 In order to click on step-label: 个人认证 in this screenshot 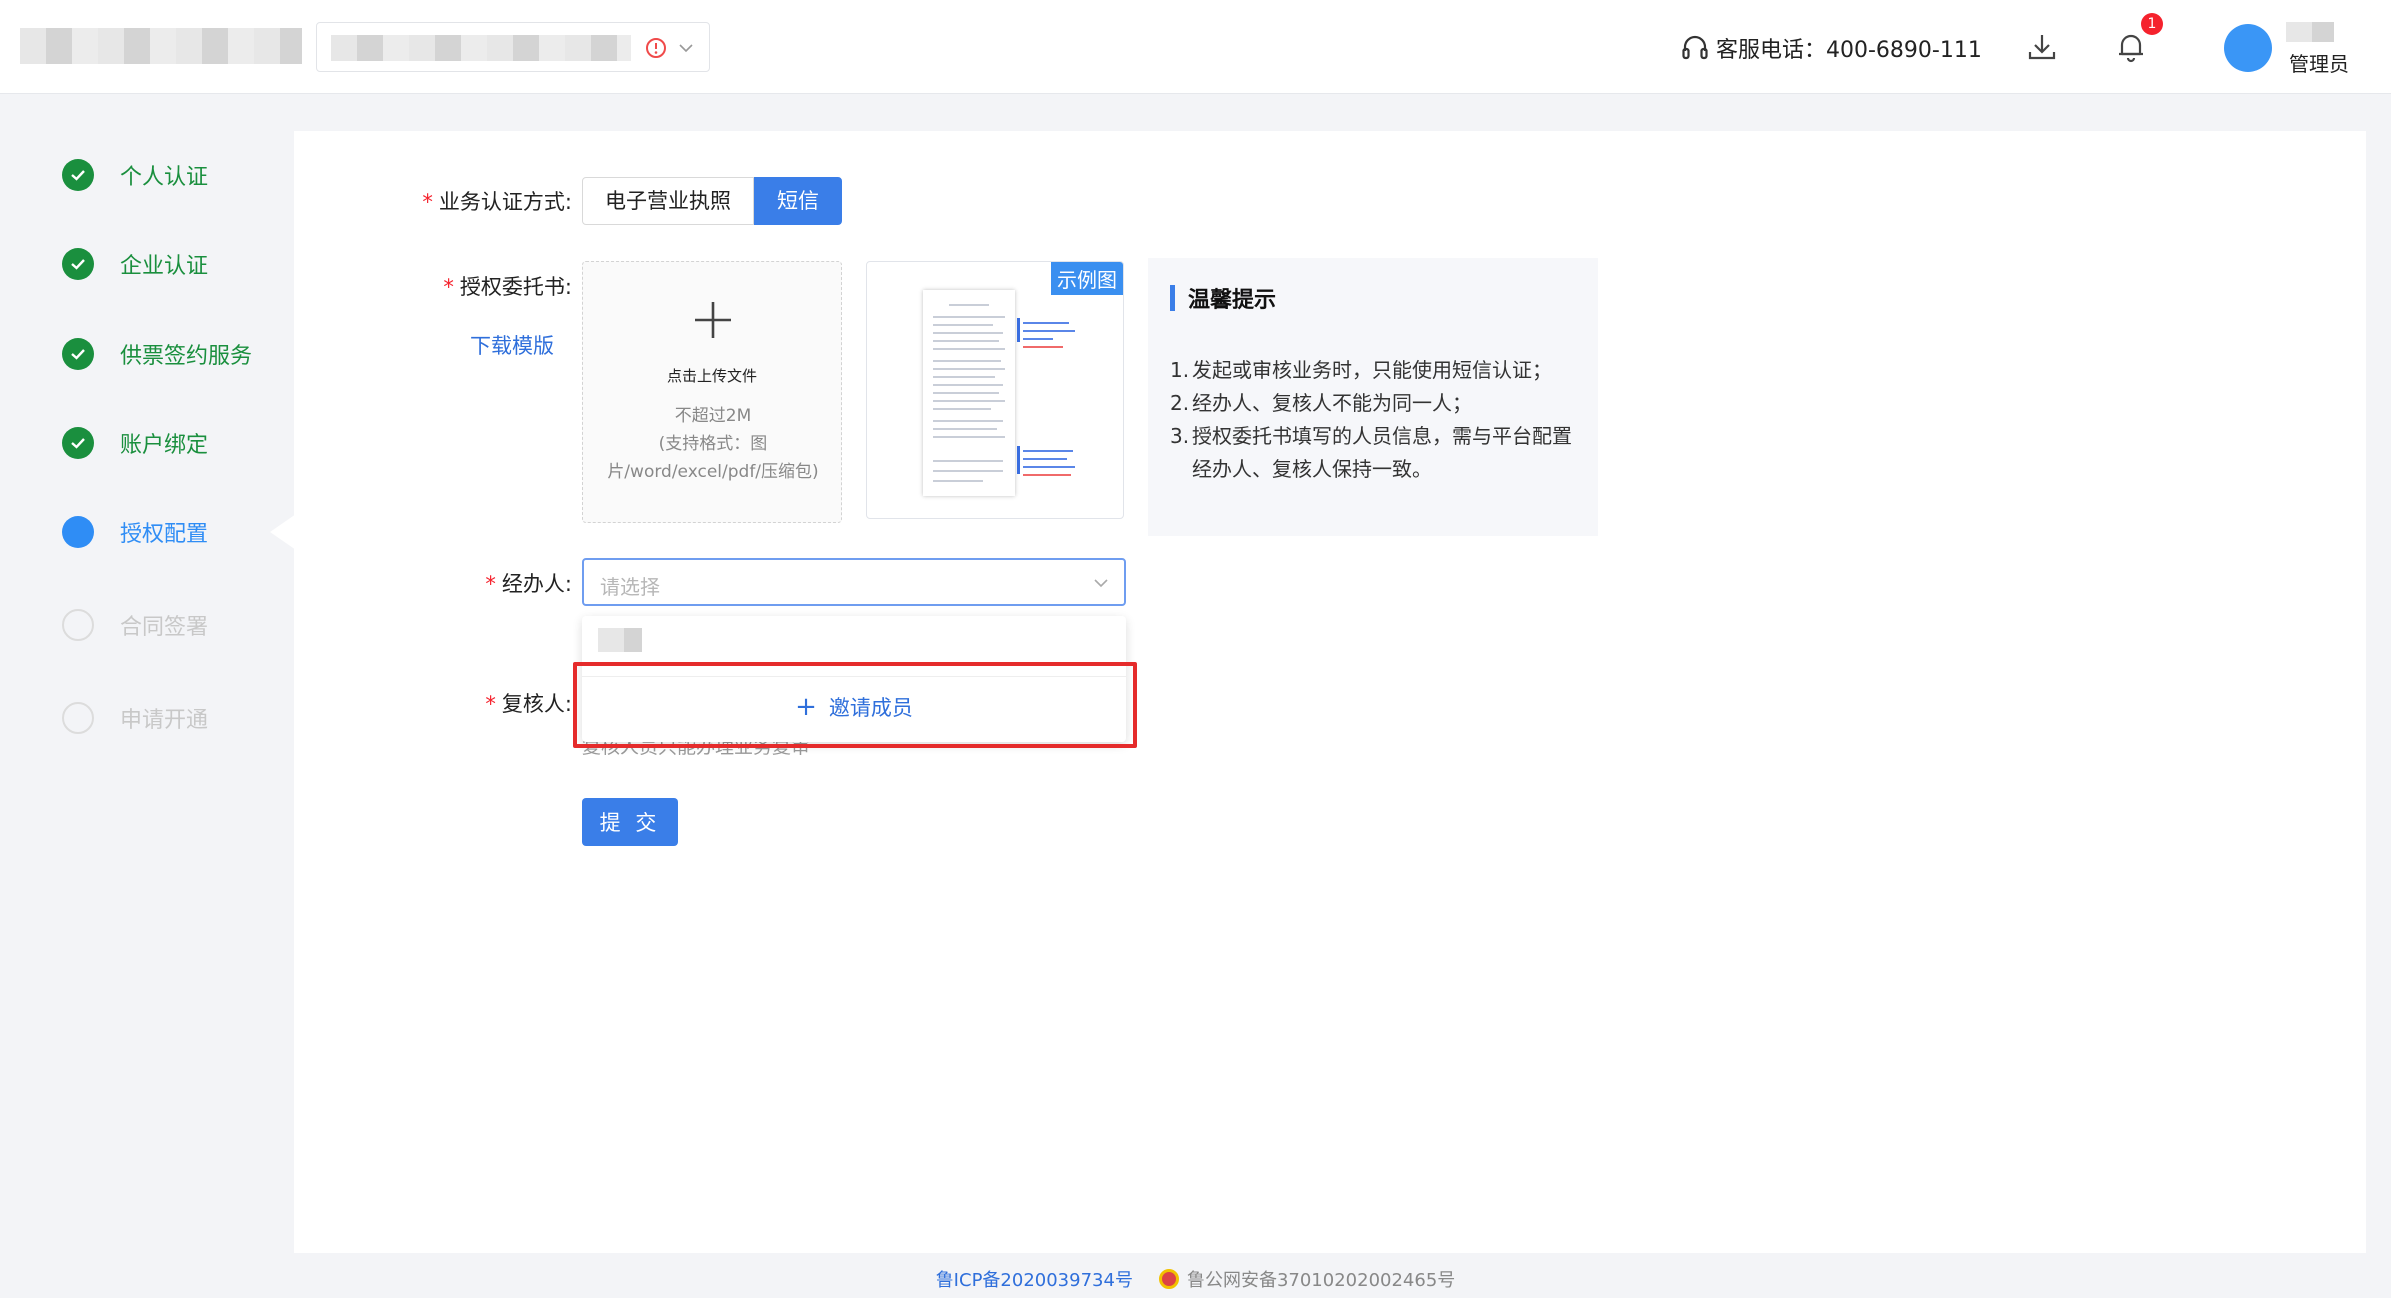, I will do `click(164, 177)`.